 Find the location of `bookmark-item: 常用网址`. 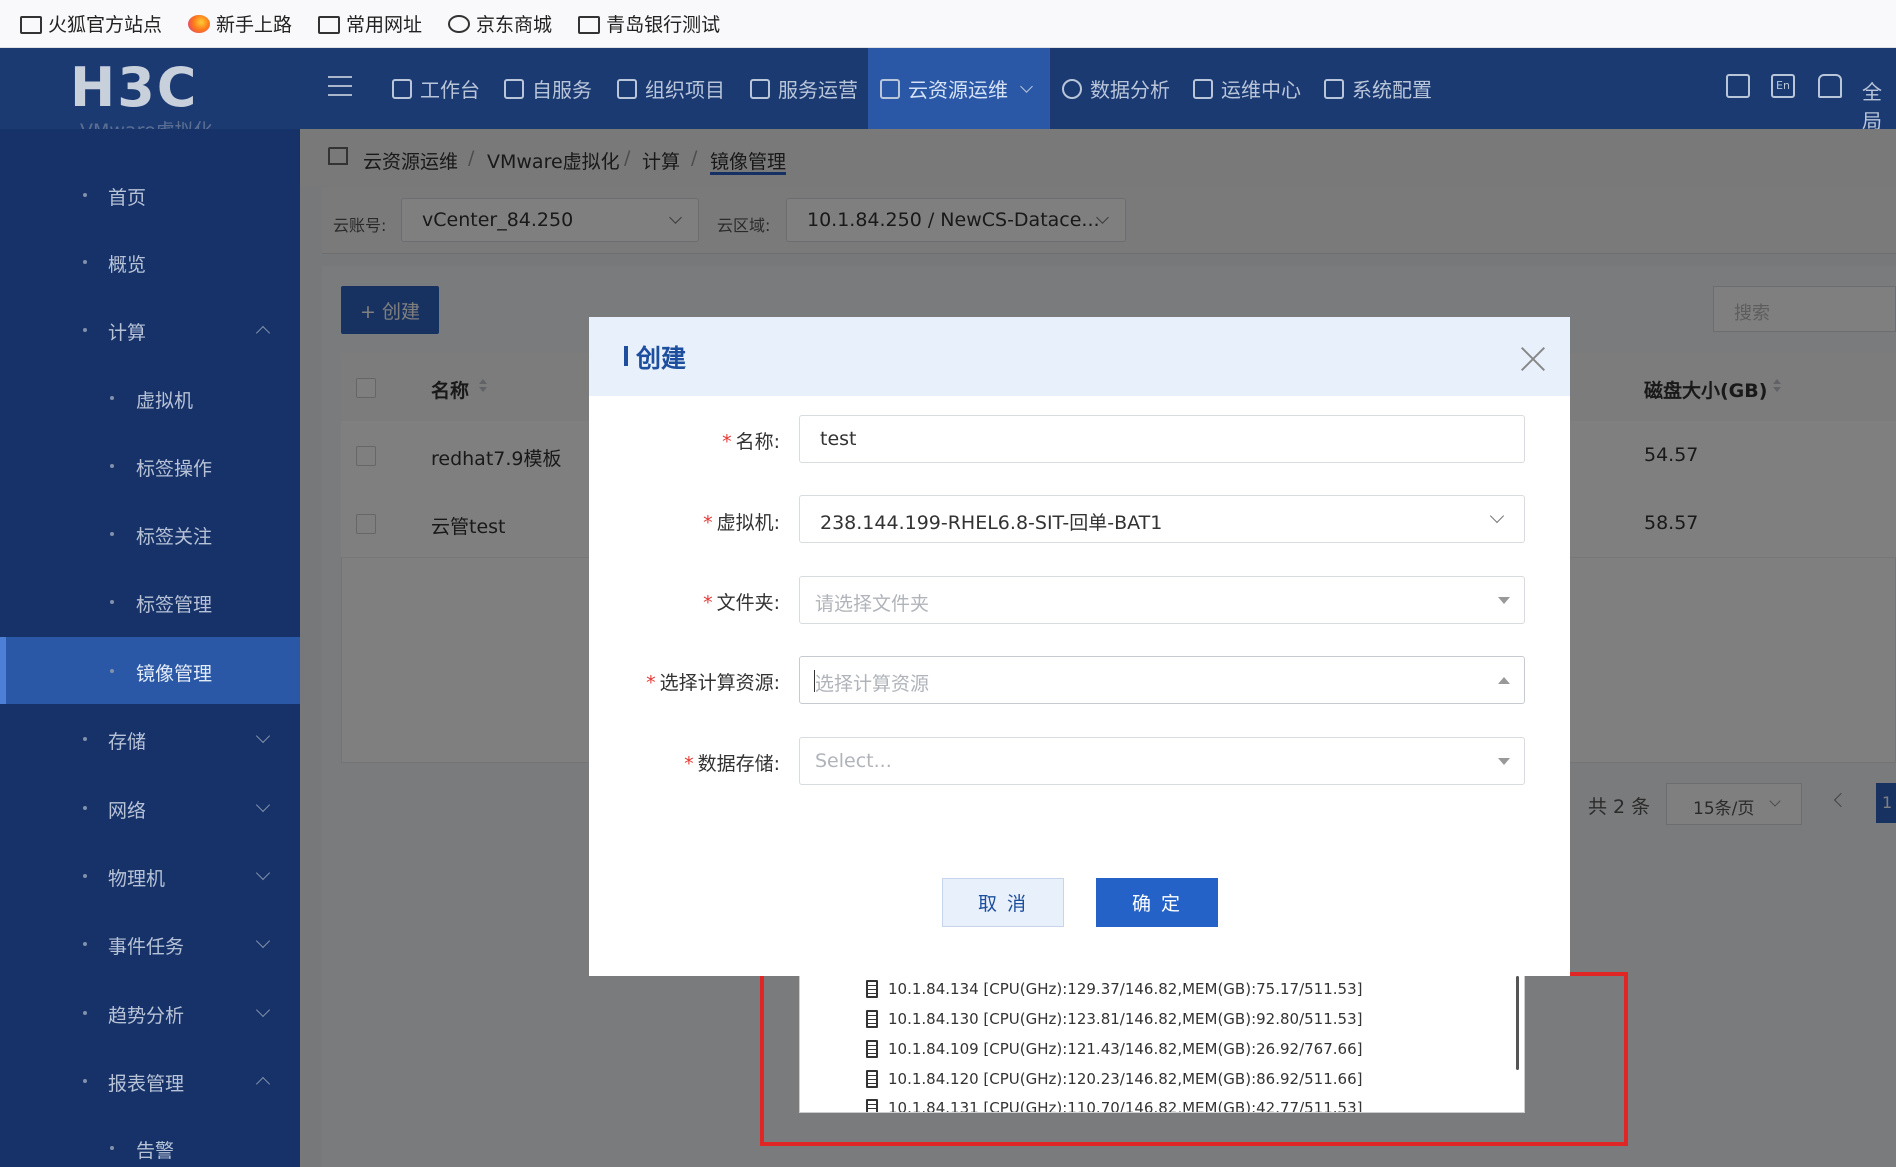

bookmark-item: 常用网址 is located at coordinates (370, 23).